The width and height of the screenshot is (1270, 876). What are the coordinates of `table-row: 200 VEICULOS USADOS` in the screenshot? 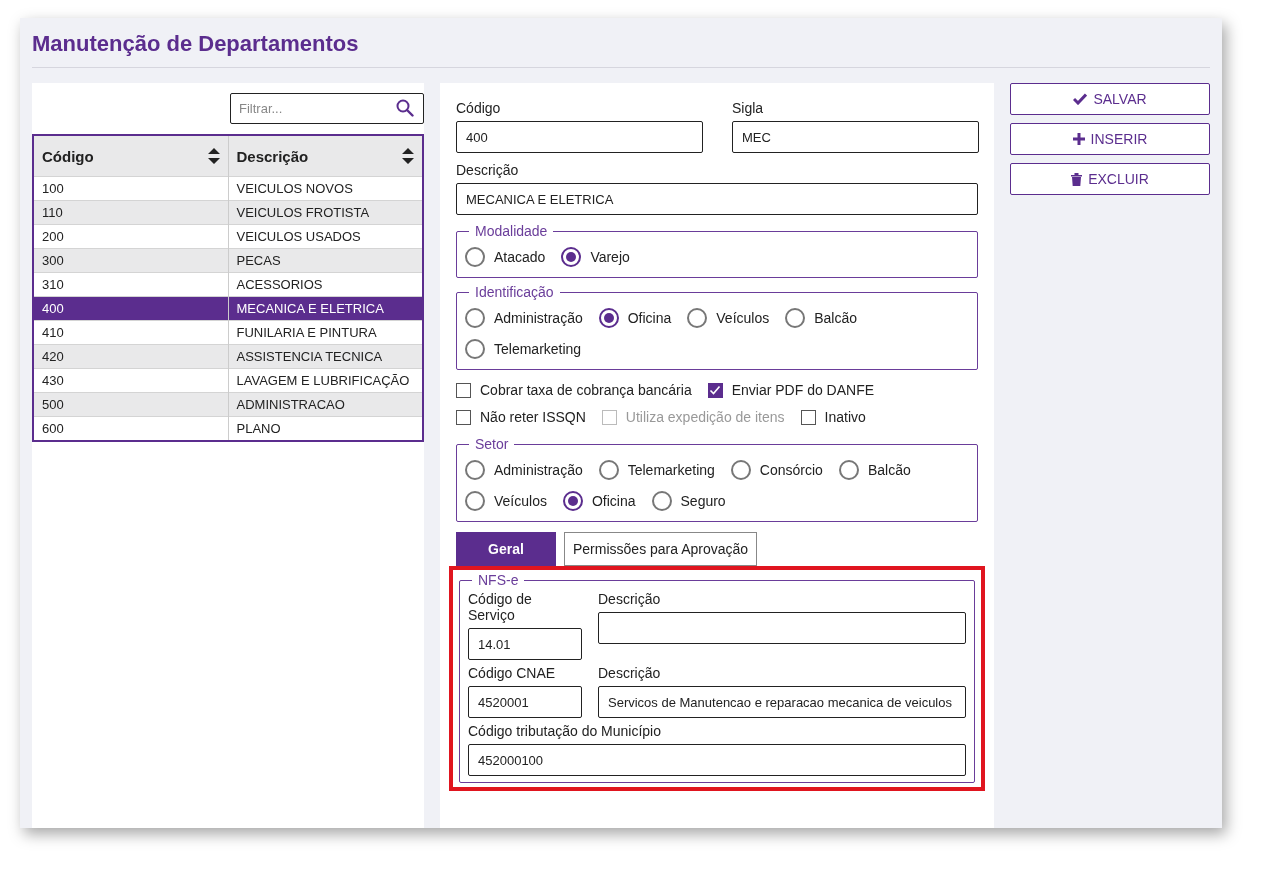 It's located at (228, 236).